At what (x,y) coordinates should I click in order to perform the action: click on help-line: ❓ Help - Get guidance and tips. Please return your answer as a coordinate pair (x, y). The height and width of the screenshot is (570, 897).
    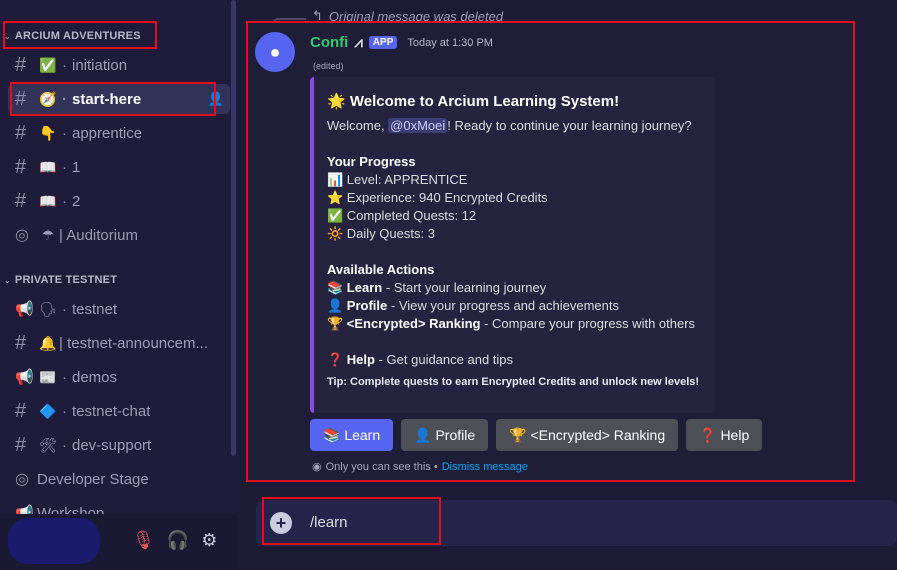
    Looking at the image, I should click on (420, 359).